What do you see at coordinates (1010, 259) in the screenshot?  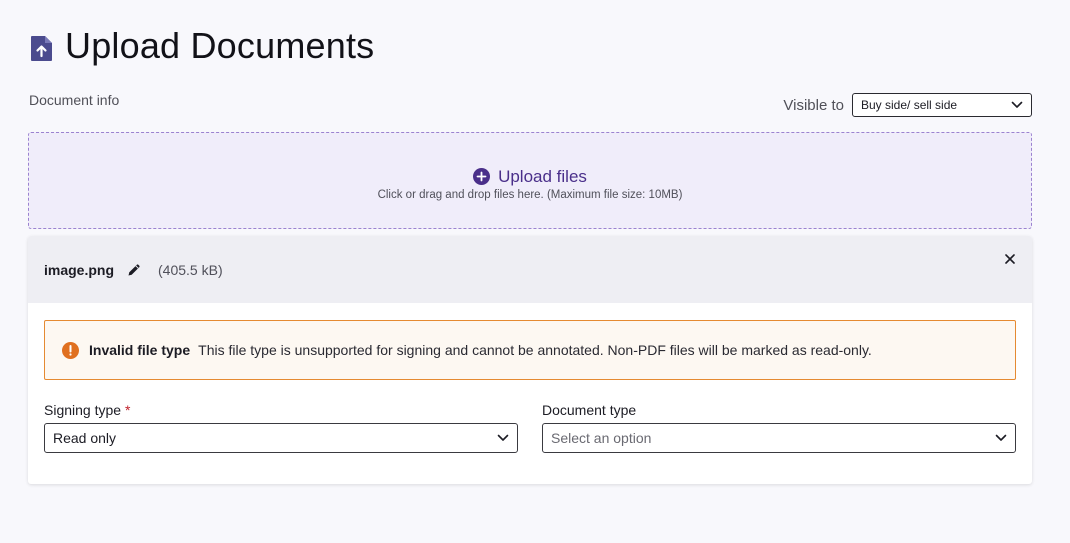 I see `close-icon` at bounding box center [1010, 259].